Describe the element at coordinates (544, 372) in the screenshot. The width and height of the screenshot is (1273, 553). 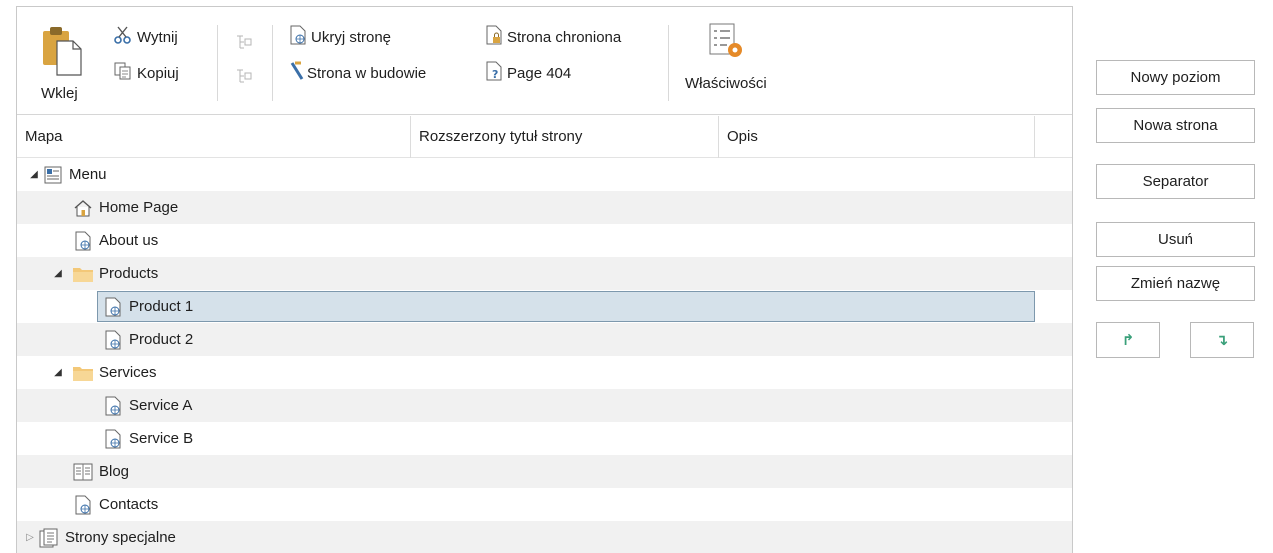
I see `tree-row-services: ◢ Services` at that location.